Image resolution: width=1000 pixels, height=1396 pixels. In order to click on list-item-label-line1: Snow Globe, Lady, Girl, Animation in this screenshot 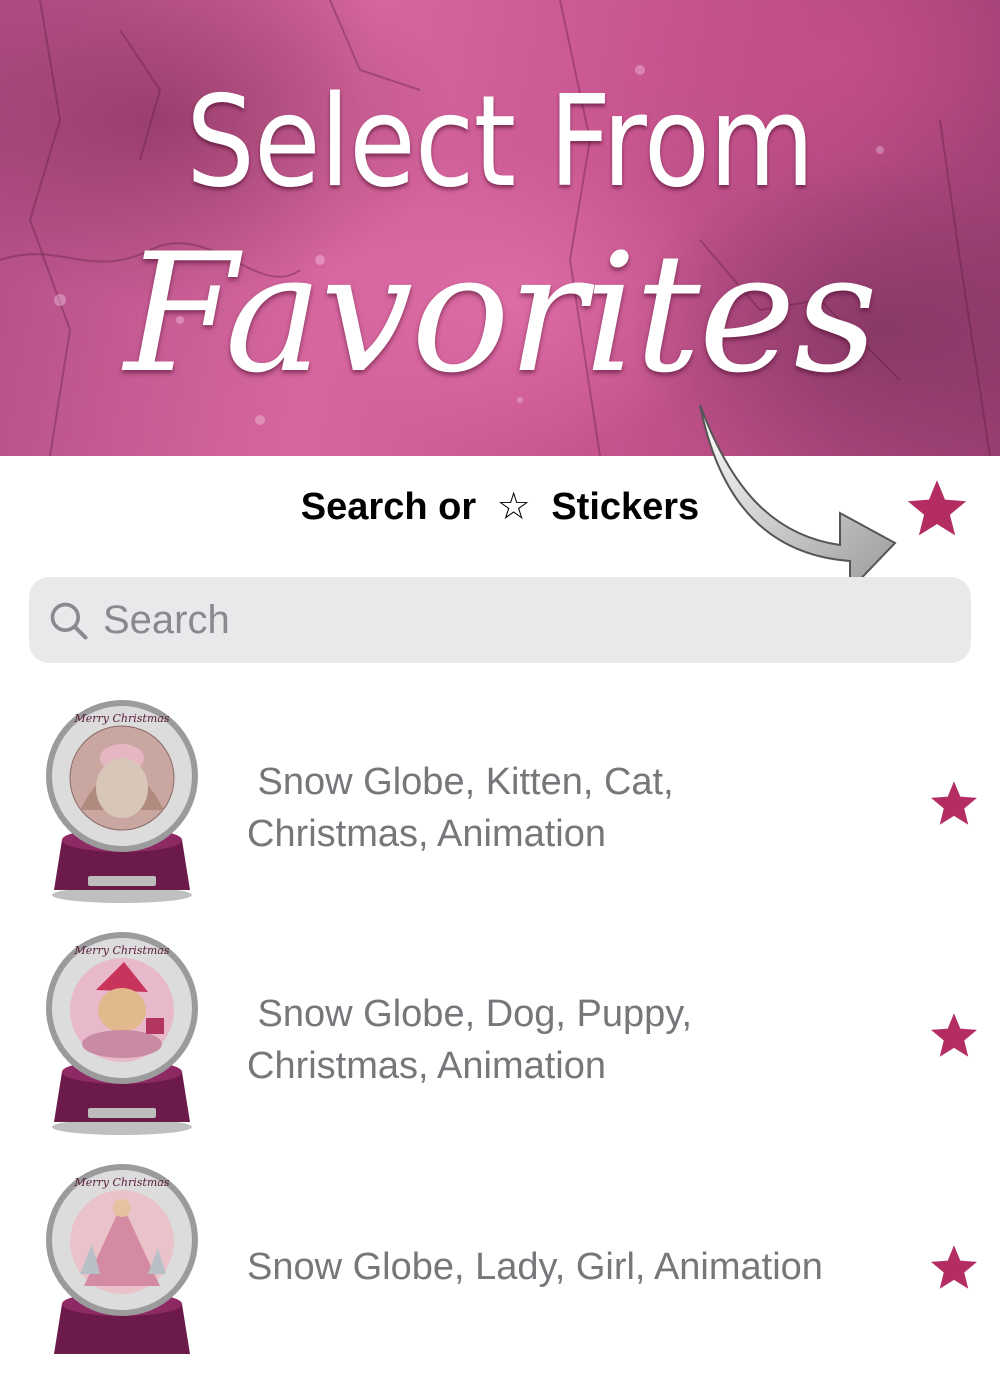, I will do `click(535, 1267)`.